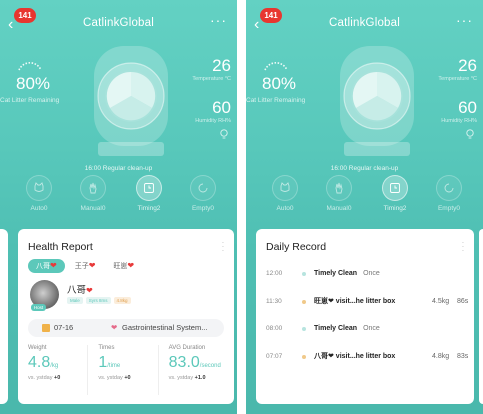  What do you see at coordinates (367, 329) in the screenshot?
I see `record-row: 08:00 Timely Clean Once` at bounding box center [367, 329].